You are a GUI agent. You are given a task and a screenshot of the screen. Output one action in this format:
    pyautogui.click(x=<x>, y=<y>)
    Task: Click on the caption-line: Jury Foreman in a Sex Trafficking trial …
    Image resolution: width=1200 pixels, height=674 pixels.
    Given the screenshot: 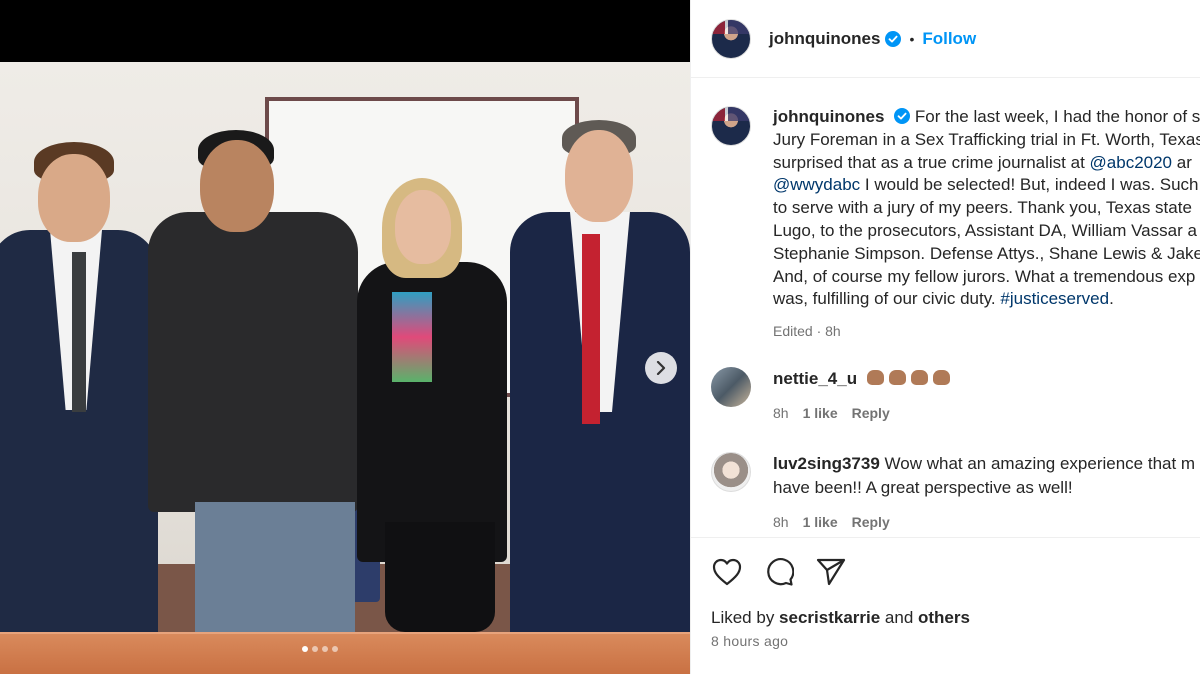 What is the action you would take?
    pyautogui.click(x=986, y=139)
    